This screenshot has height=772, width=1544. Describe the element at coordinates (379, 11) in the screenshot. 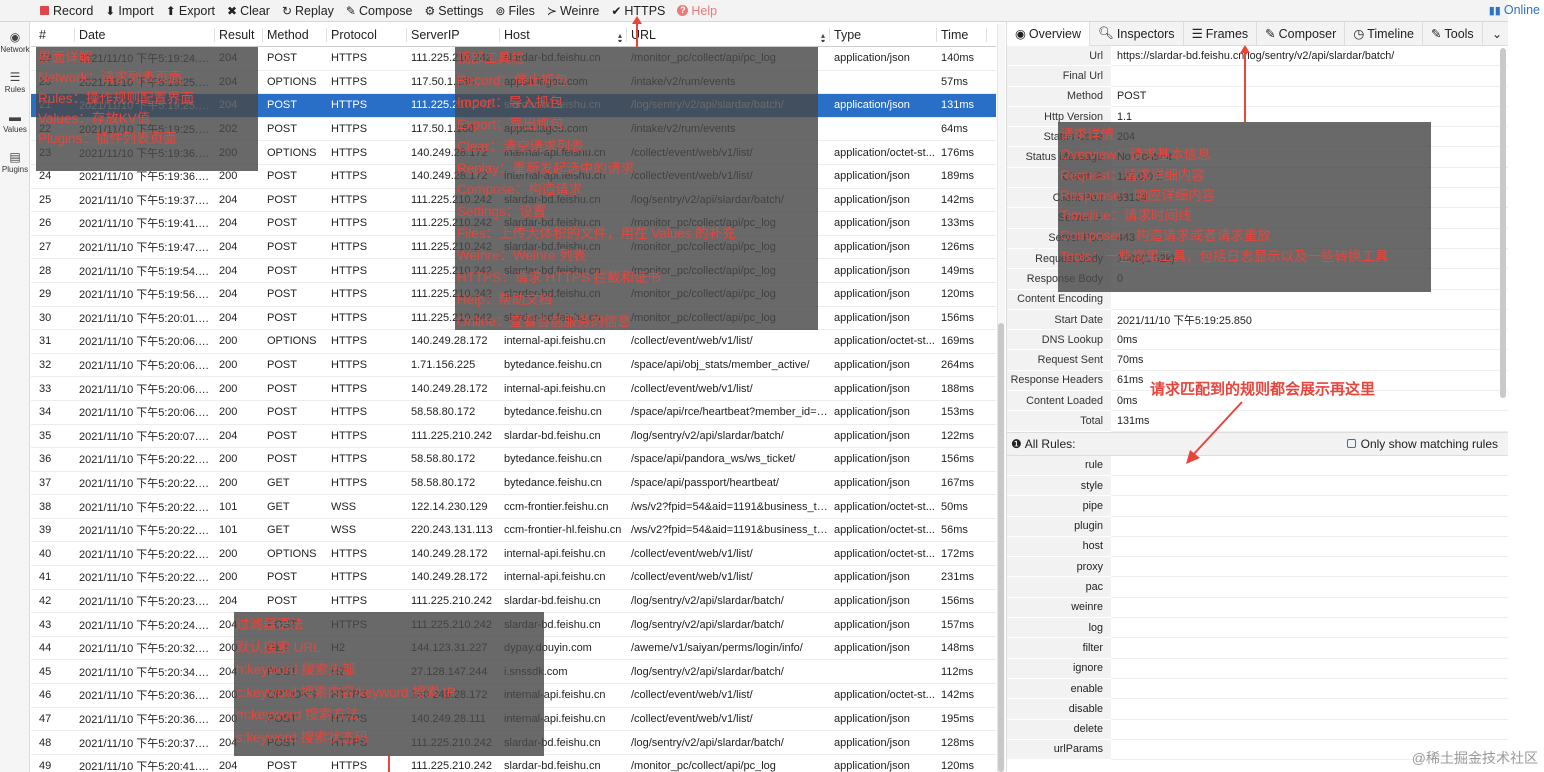

I see `toolbar-compose-button: ✎ Compose` at that location.